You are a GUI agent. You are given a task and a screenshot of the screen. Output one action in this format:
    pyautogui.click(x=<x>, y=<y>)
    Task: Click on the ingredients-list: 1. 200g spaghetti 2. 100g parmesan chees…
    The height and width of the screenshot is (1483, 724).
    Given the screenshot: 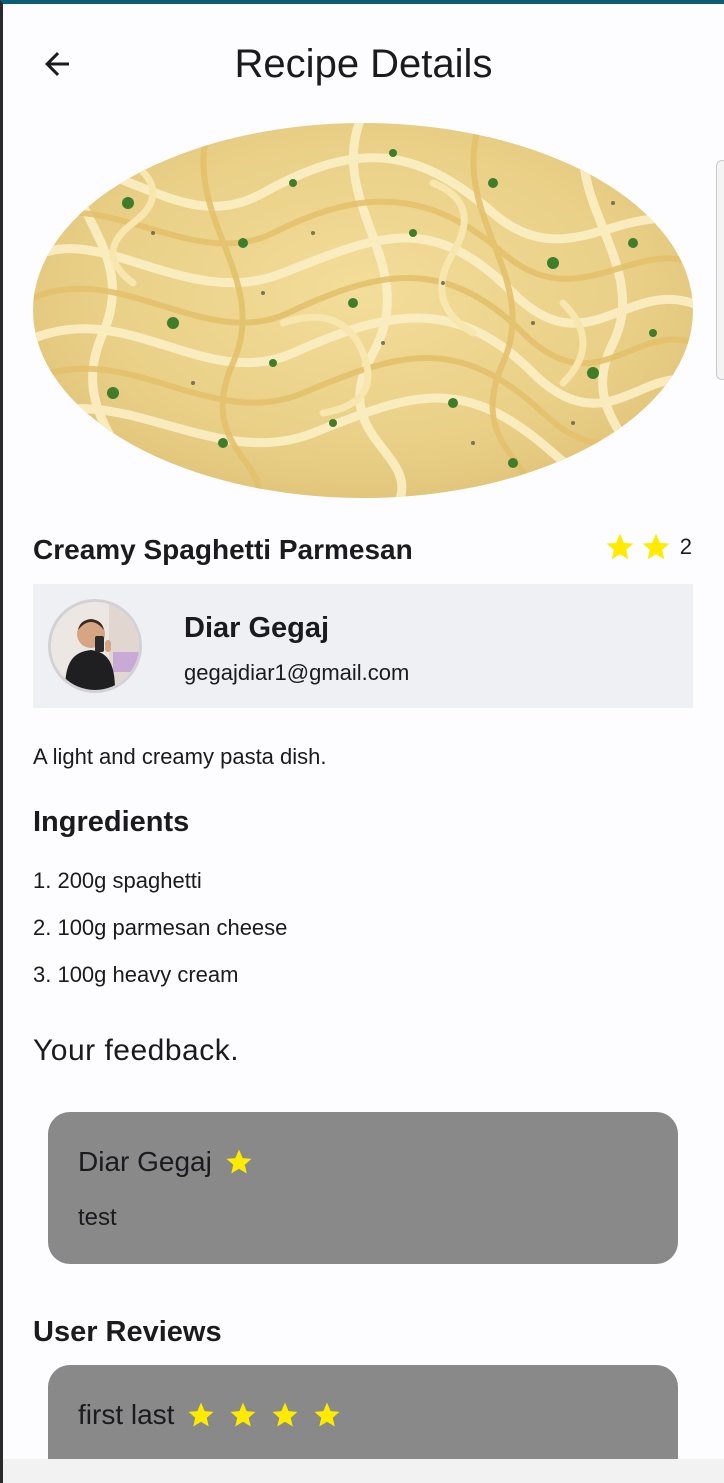 What is the action you would take?
    pyautogui.click(x=160, y=938)
    